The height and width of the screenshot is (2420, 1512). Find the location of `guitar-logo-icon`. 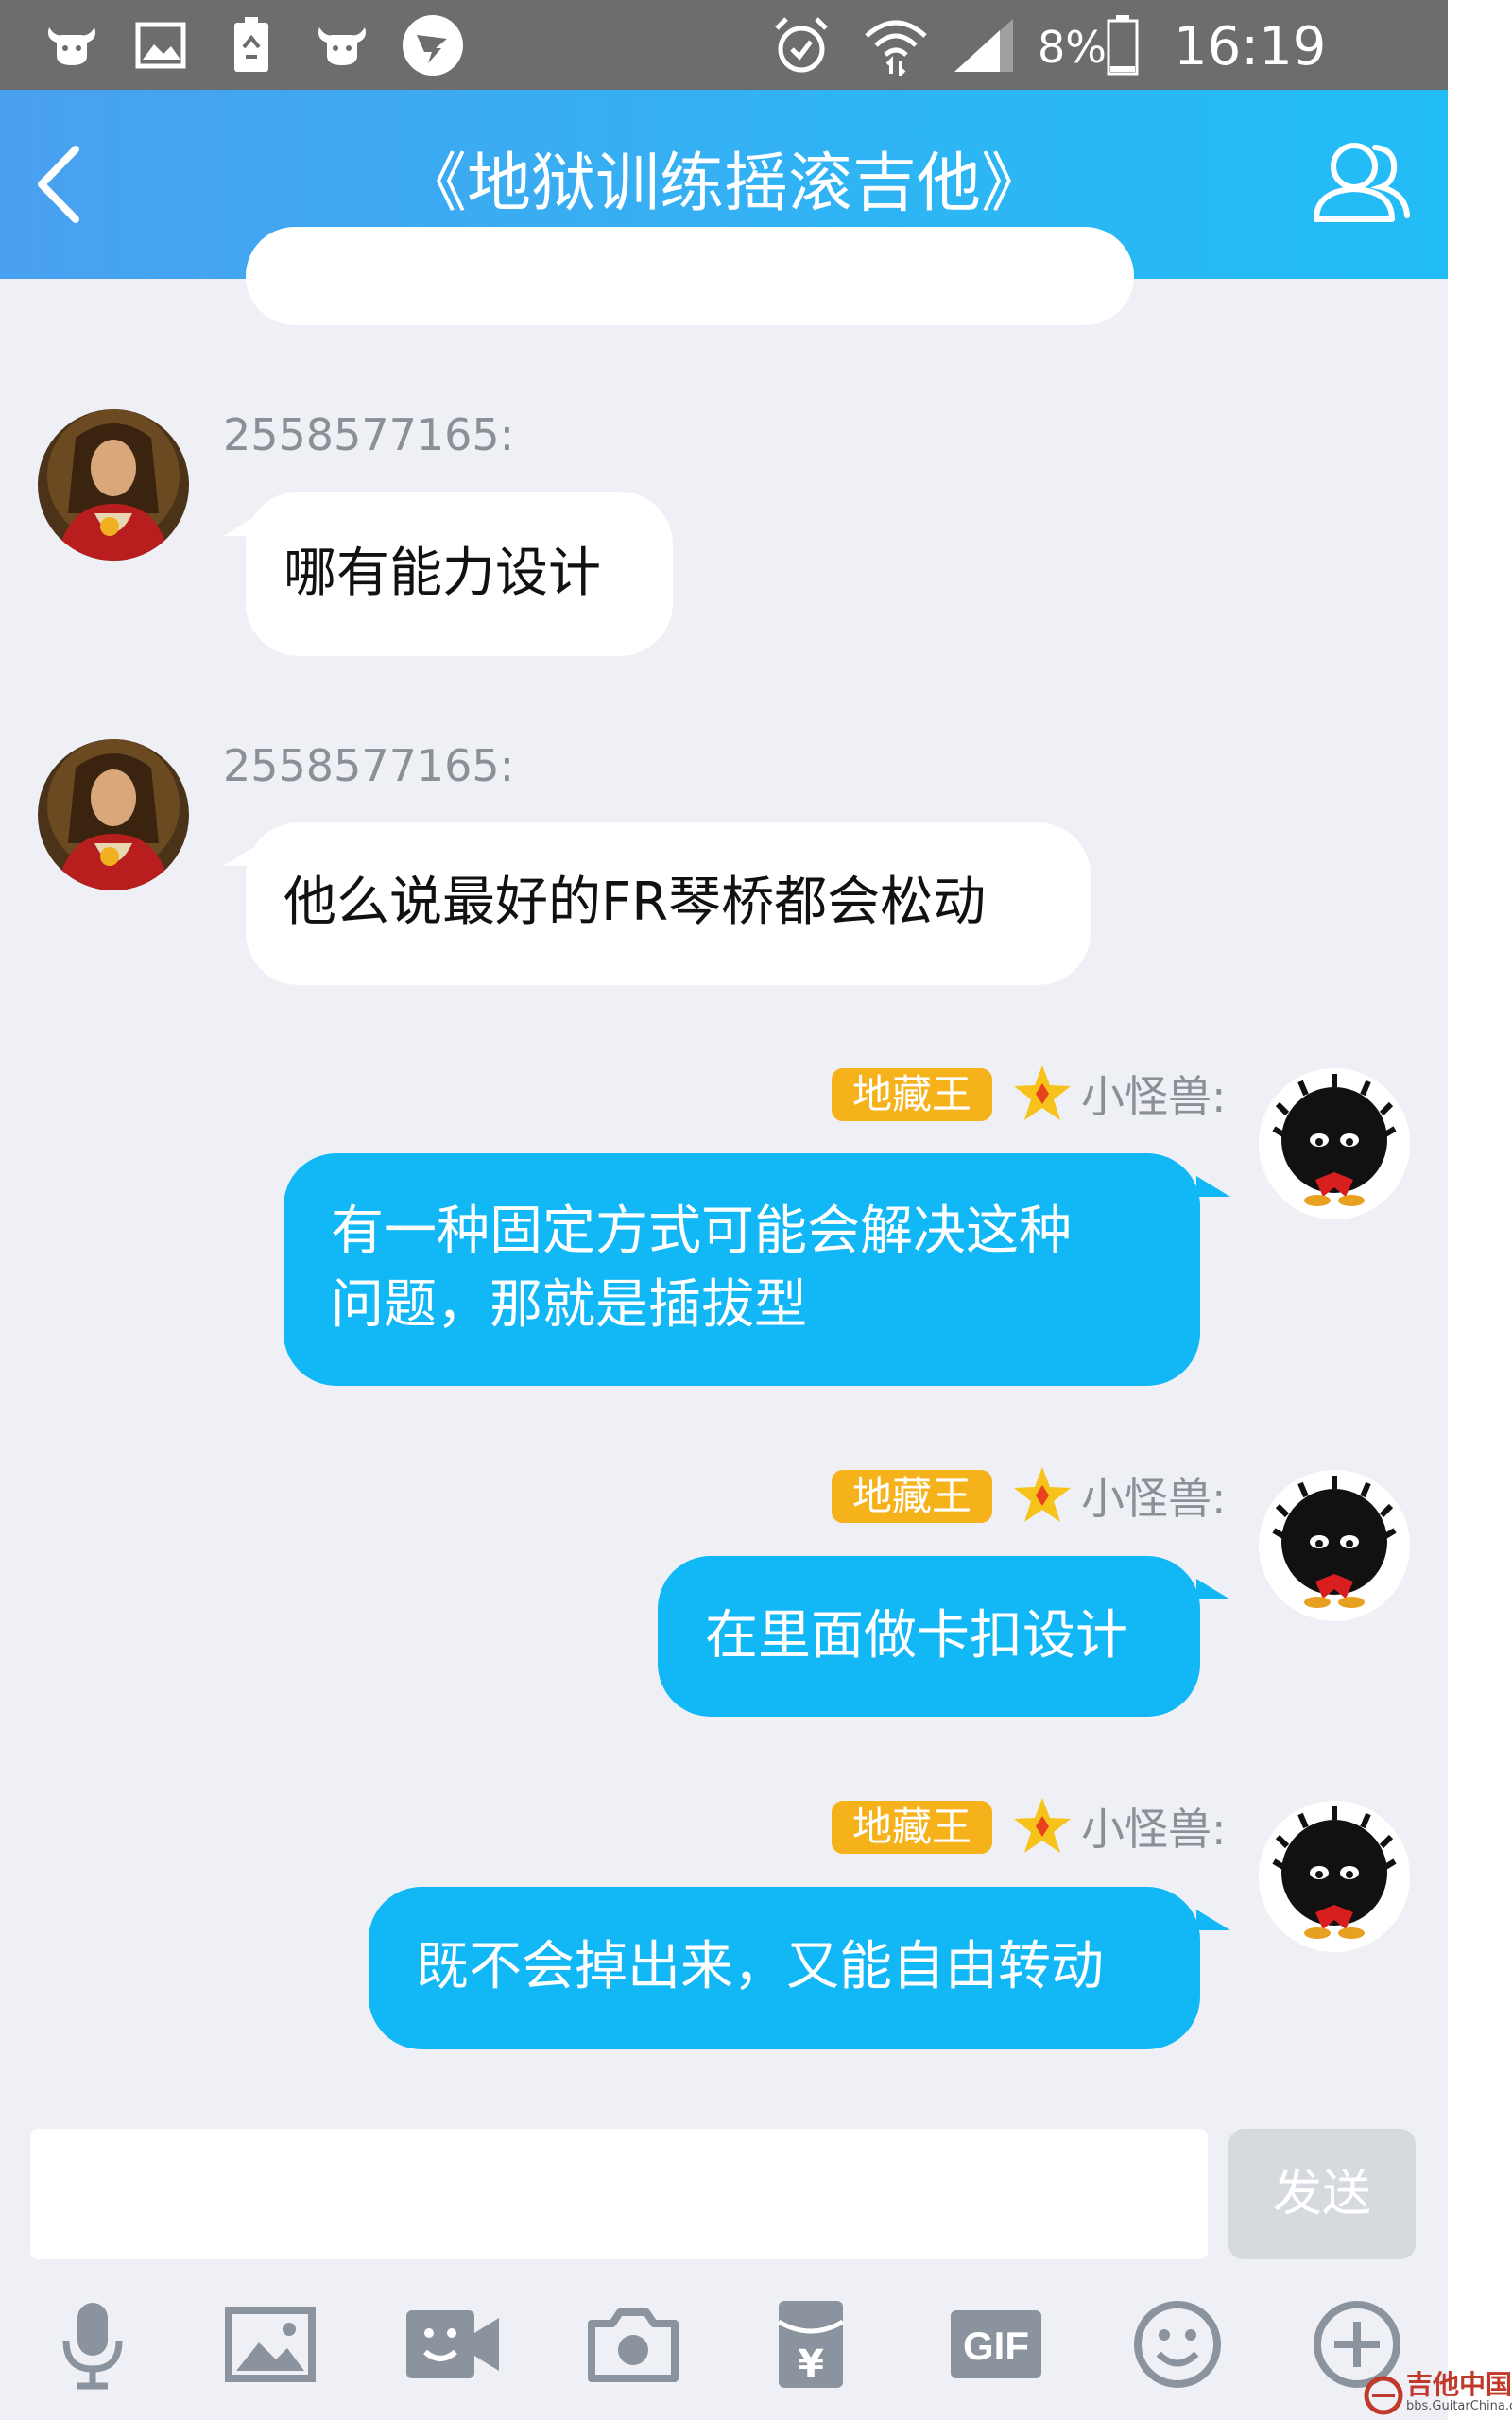

guitar-logo-icon is located at coordinates (1383, 2395).